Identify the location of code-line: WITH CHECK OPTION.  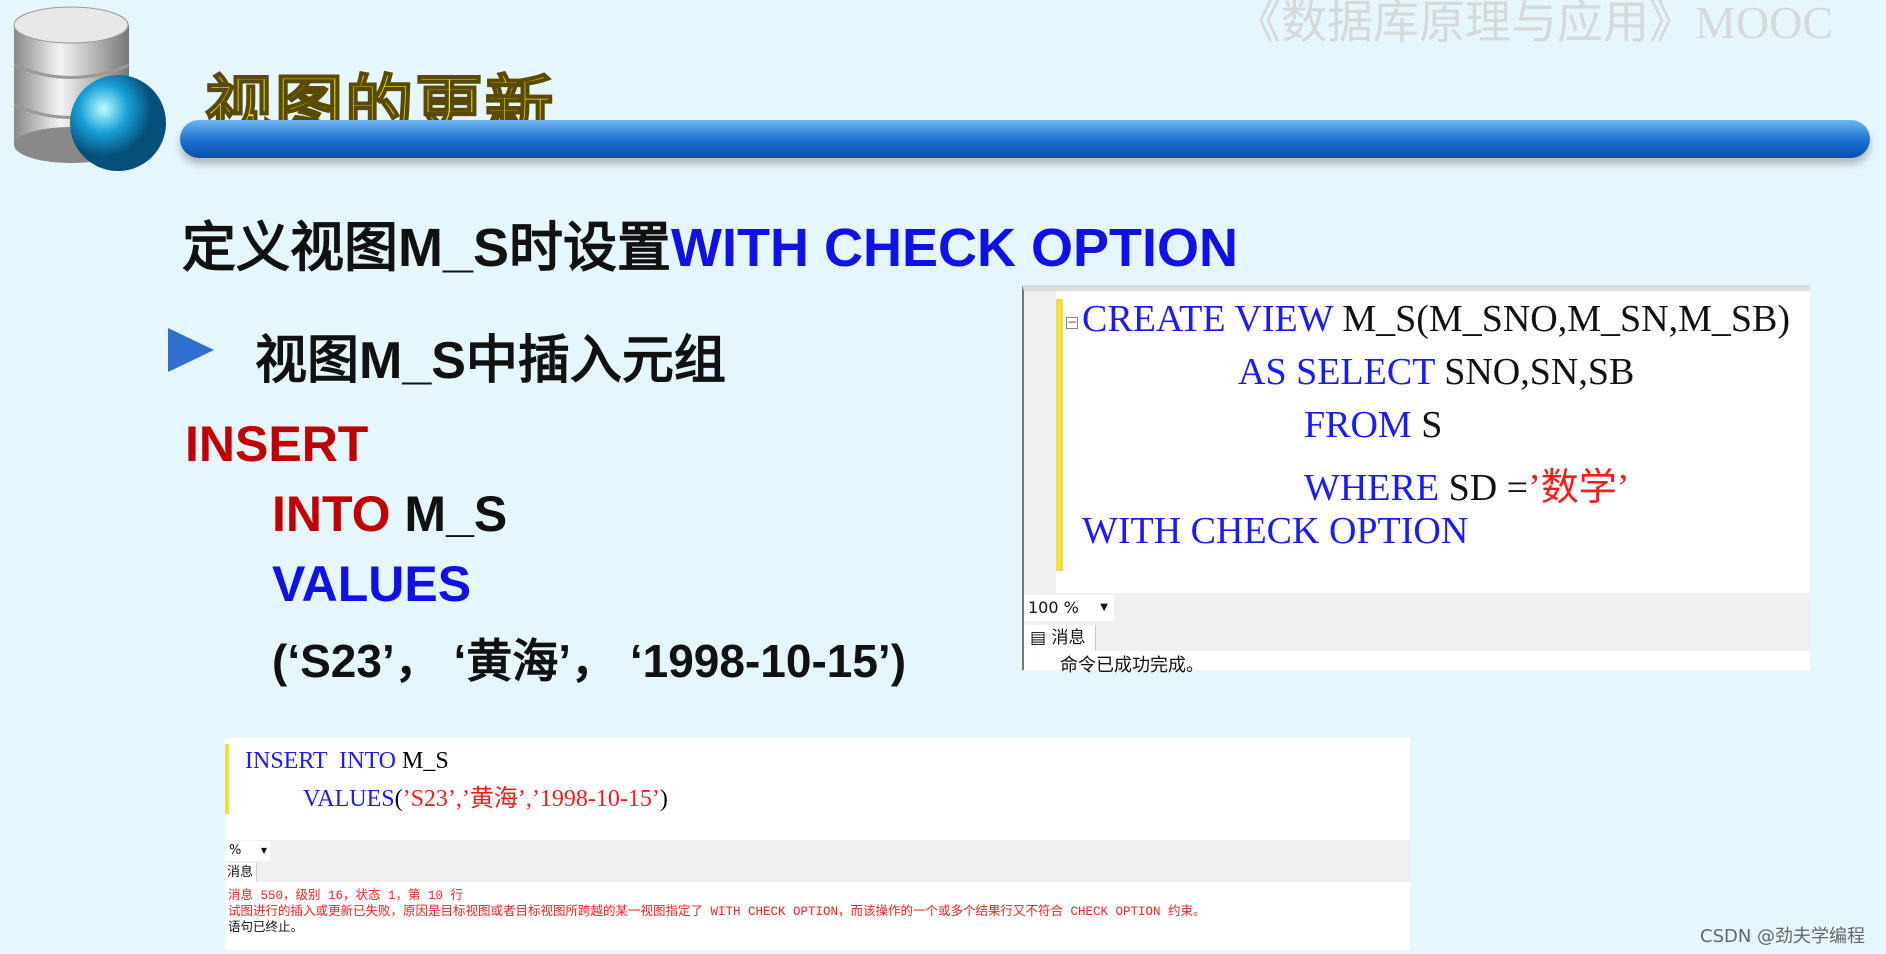
(1275, 531).